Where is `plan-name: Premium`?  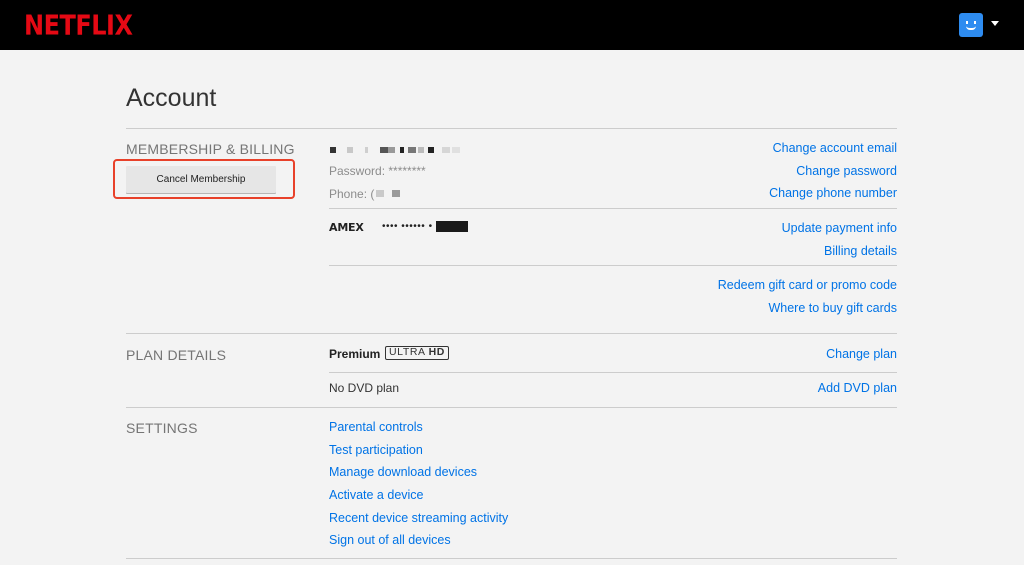 plan-name: Premium is located at coordinates (355, 354).